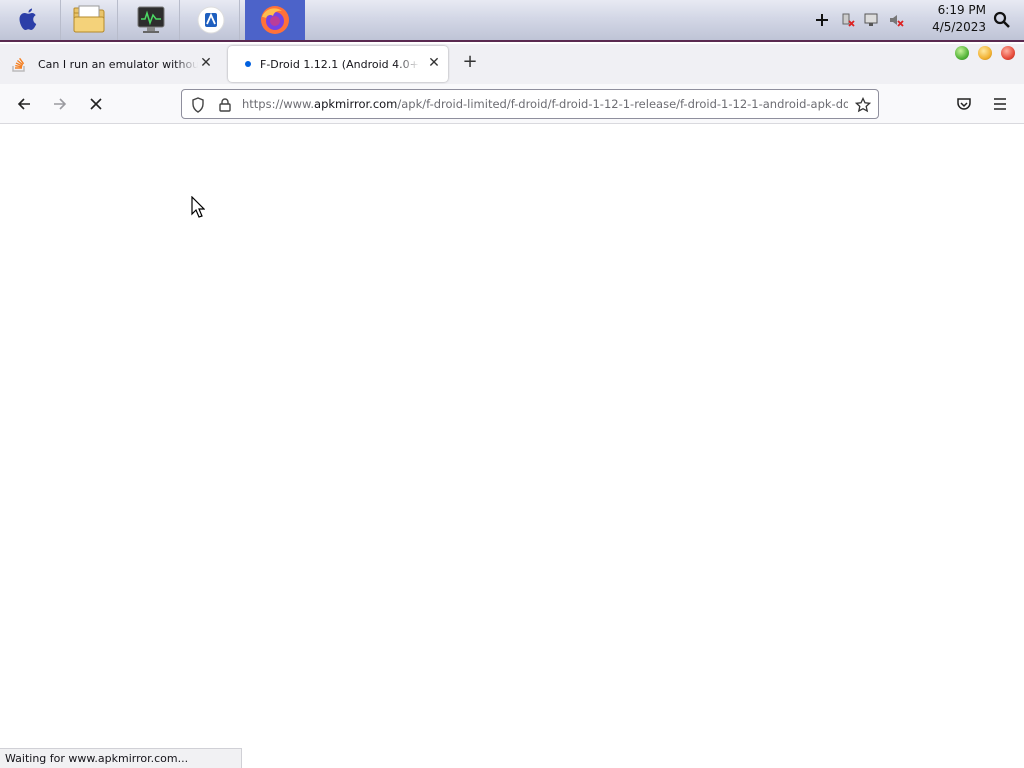 Image resolution: width=1024 pixels, height=768 pixels. I want to click on stackoverflow-icon, so click(20, 64).